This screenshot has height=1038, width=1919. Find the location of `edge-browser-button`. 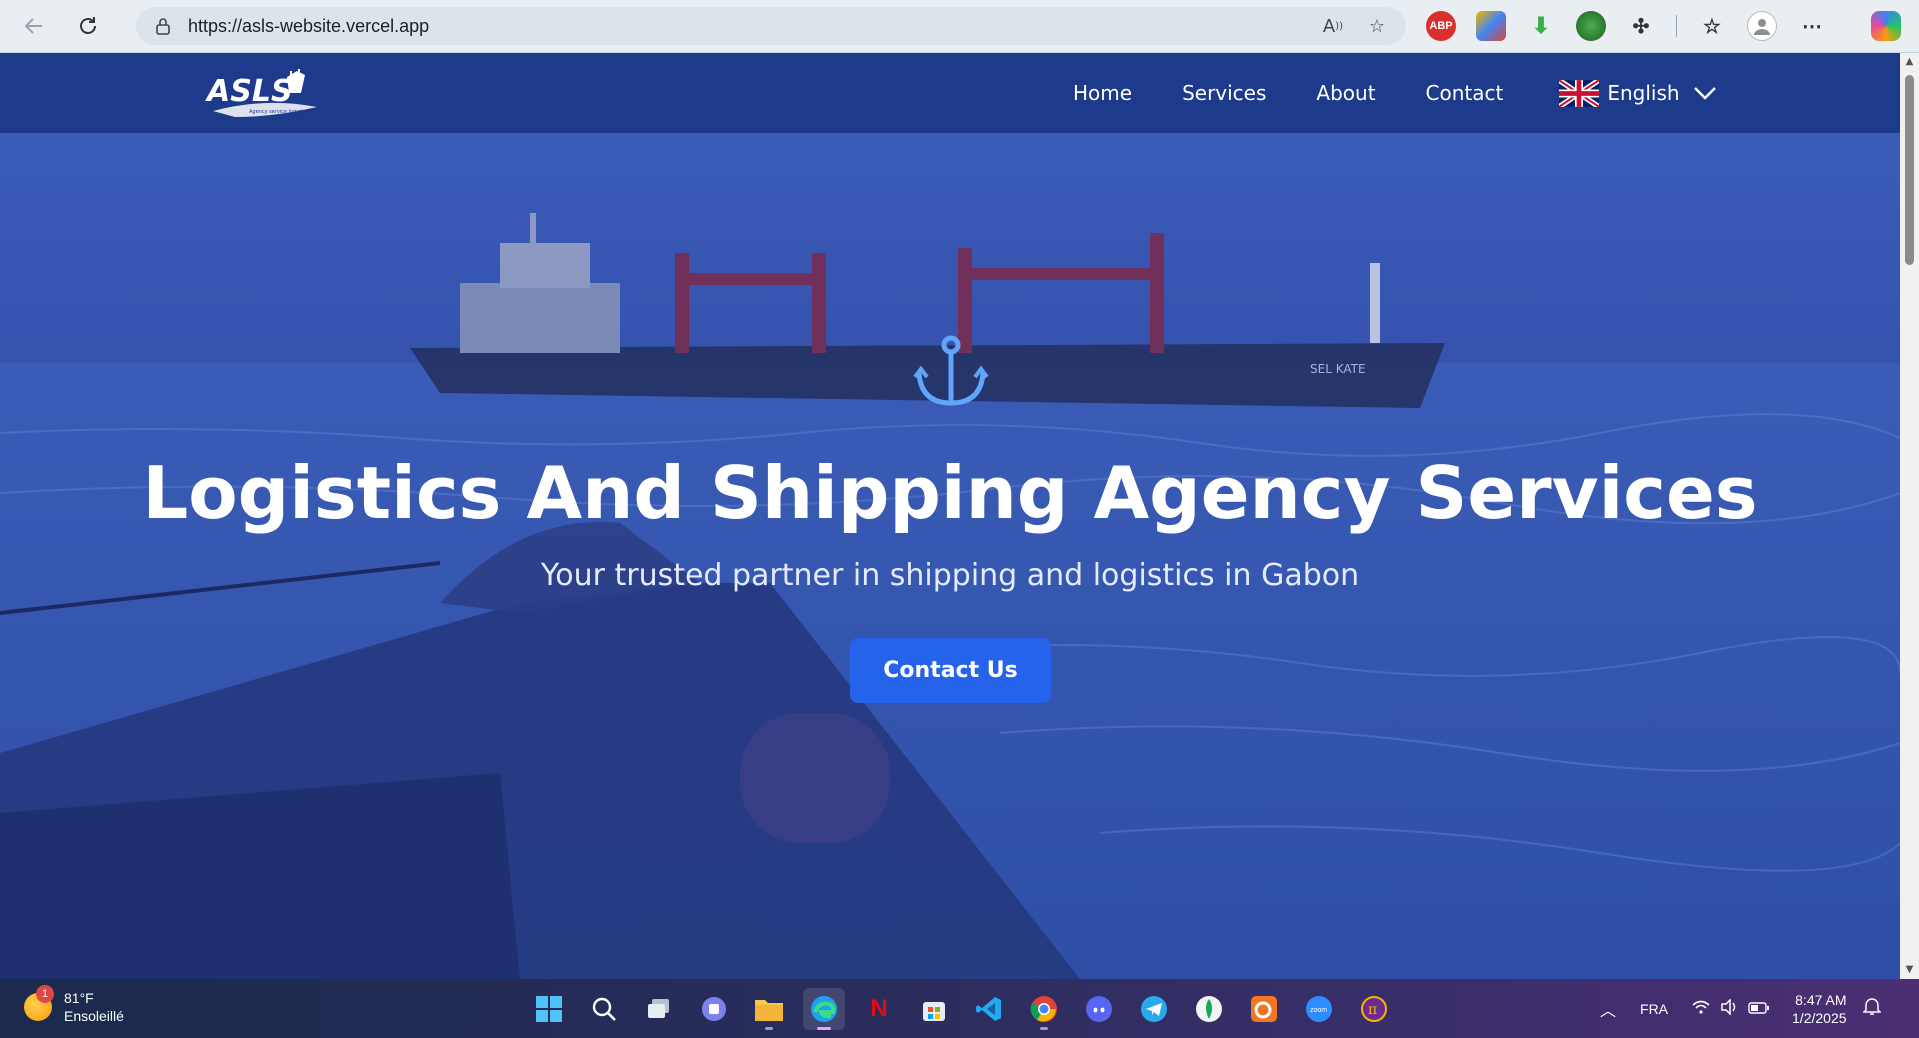

edge-browser-button is located at coordinates (824, 1009).